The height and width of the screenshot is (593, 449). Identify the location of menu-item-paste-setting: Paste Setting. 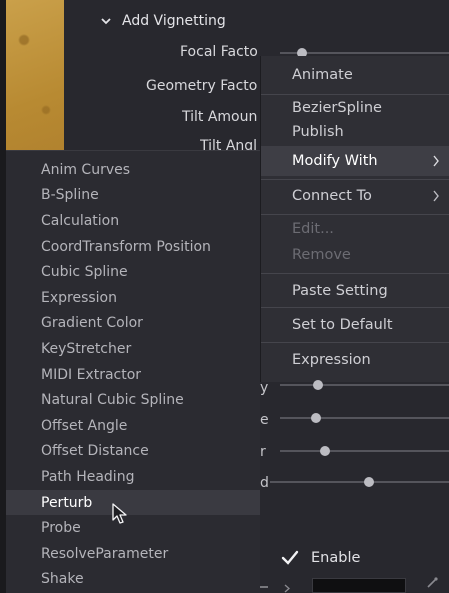
(355, 291).